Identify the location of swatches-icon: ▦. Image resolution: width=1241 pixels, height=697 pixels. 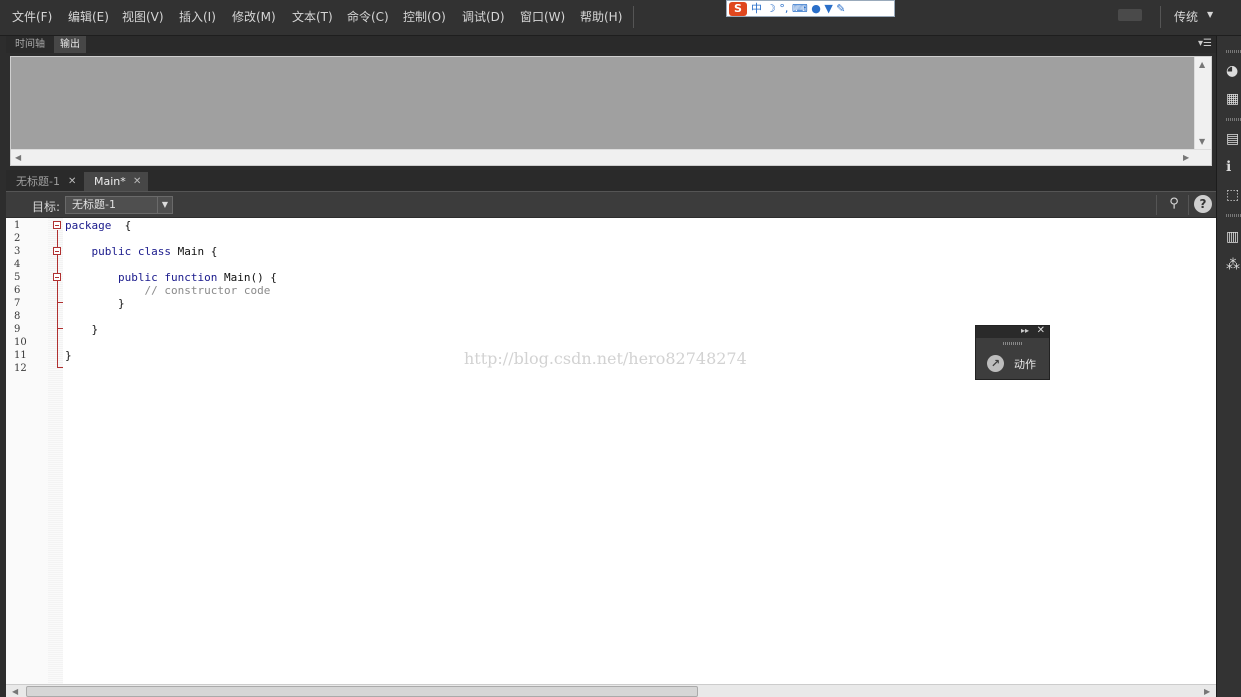
(1233, 99).